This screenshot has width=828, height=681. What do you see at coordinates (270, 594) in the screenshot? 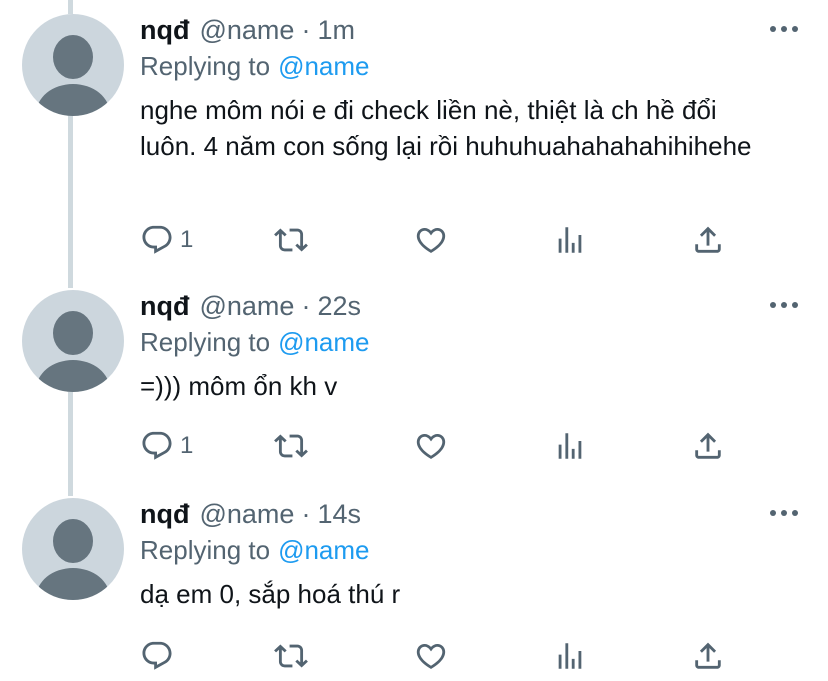
I see `tweet-text: dạ em 0, sắp hoá thú r` at bounding box center [270, 594].